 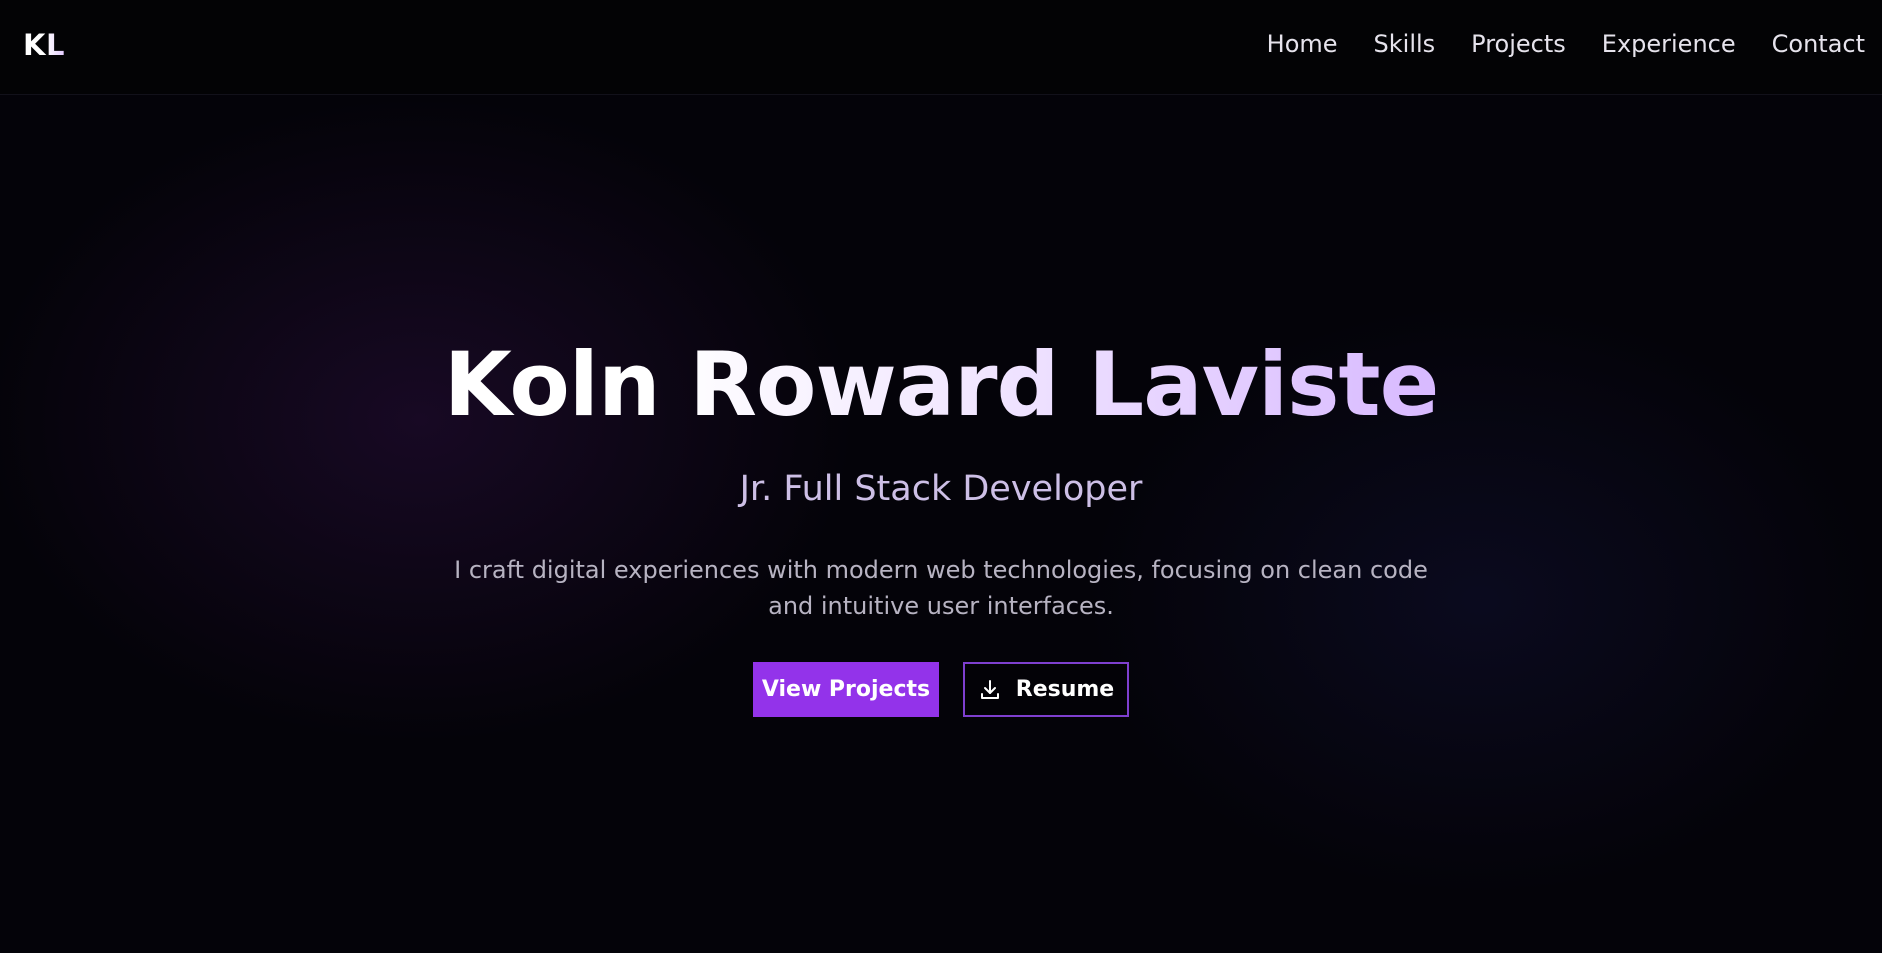 I want to click on resume-button: Resume, so click(x=1046, y=689).